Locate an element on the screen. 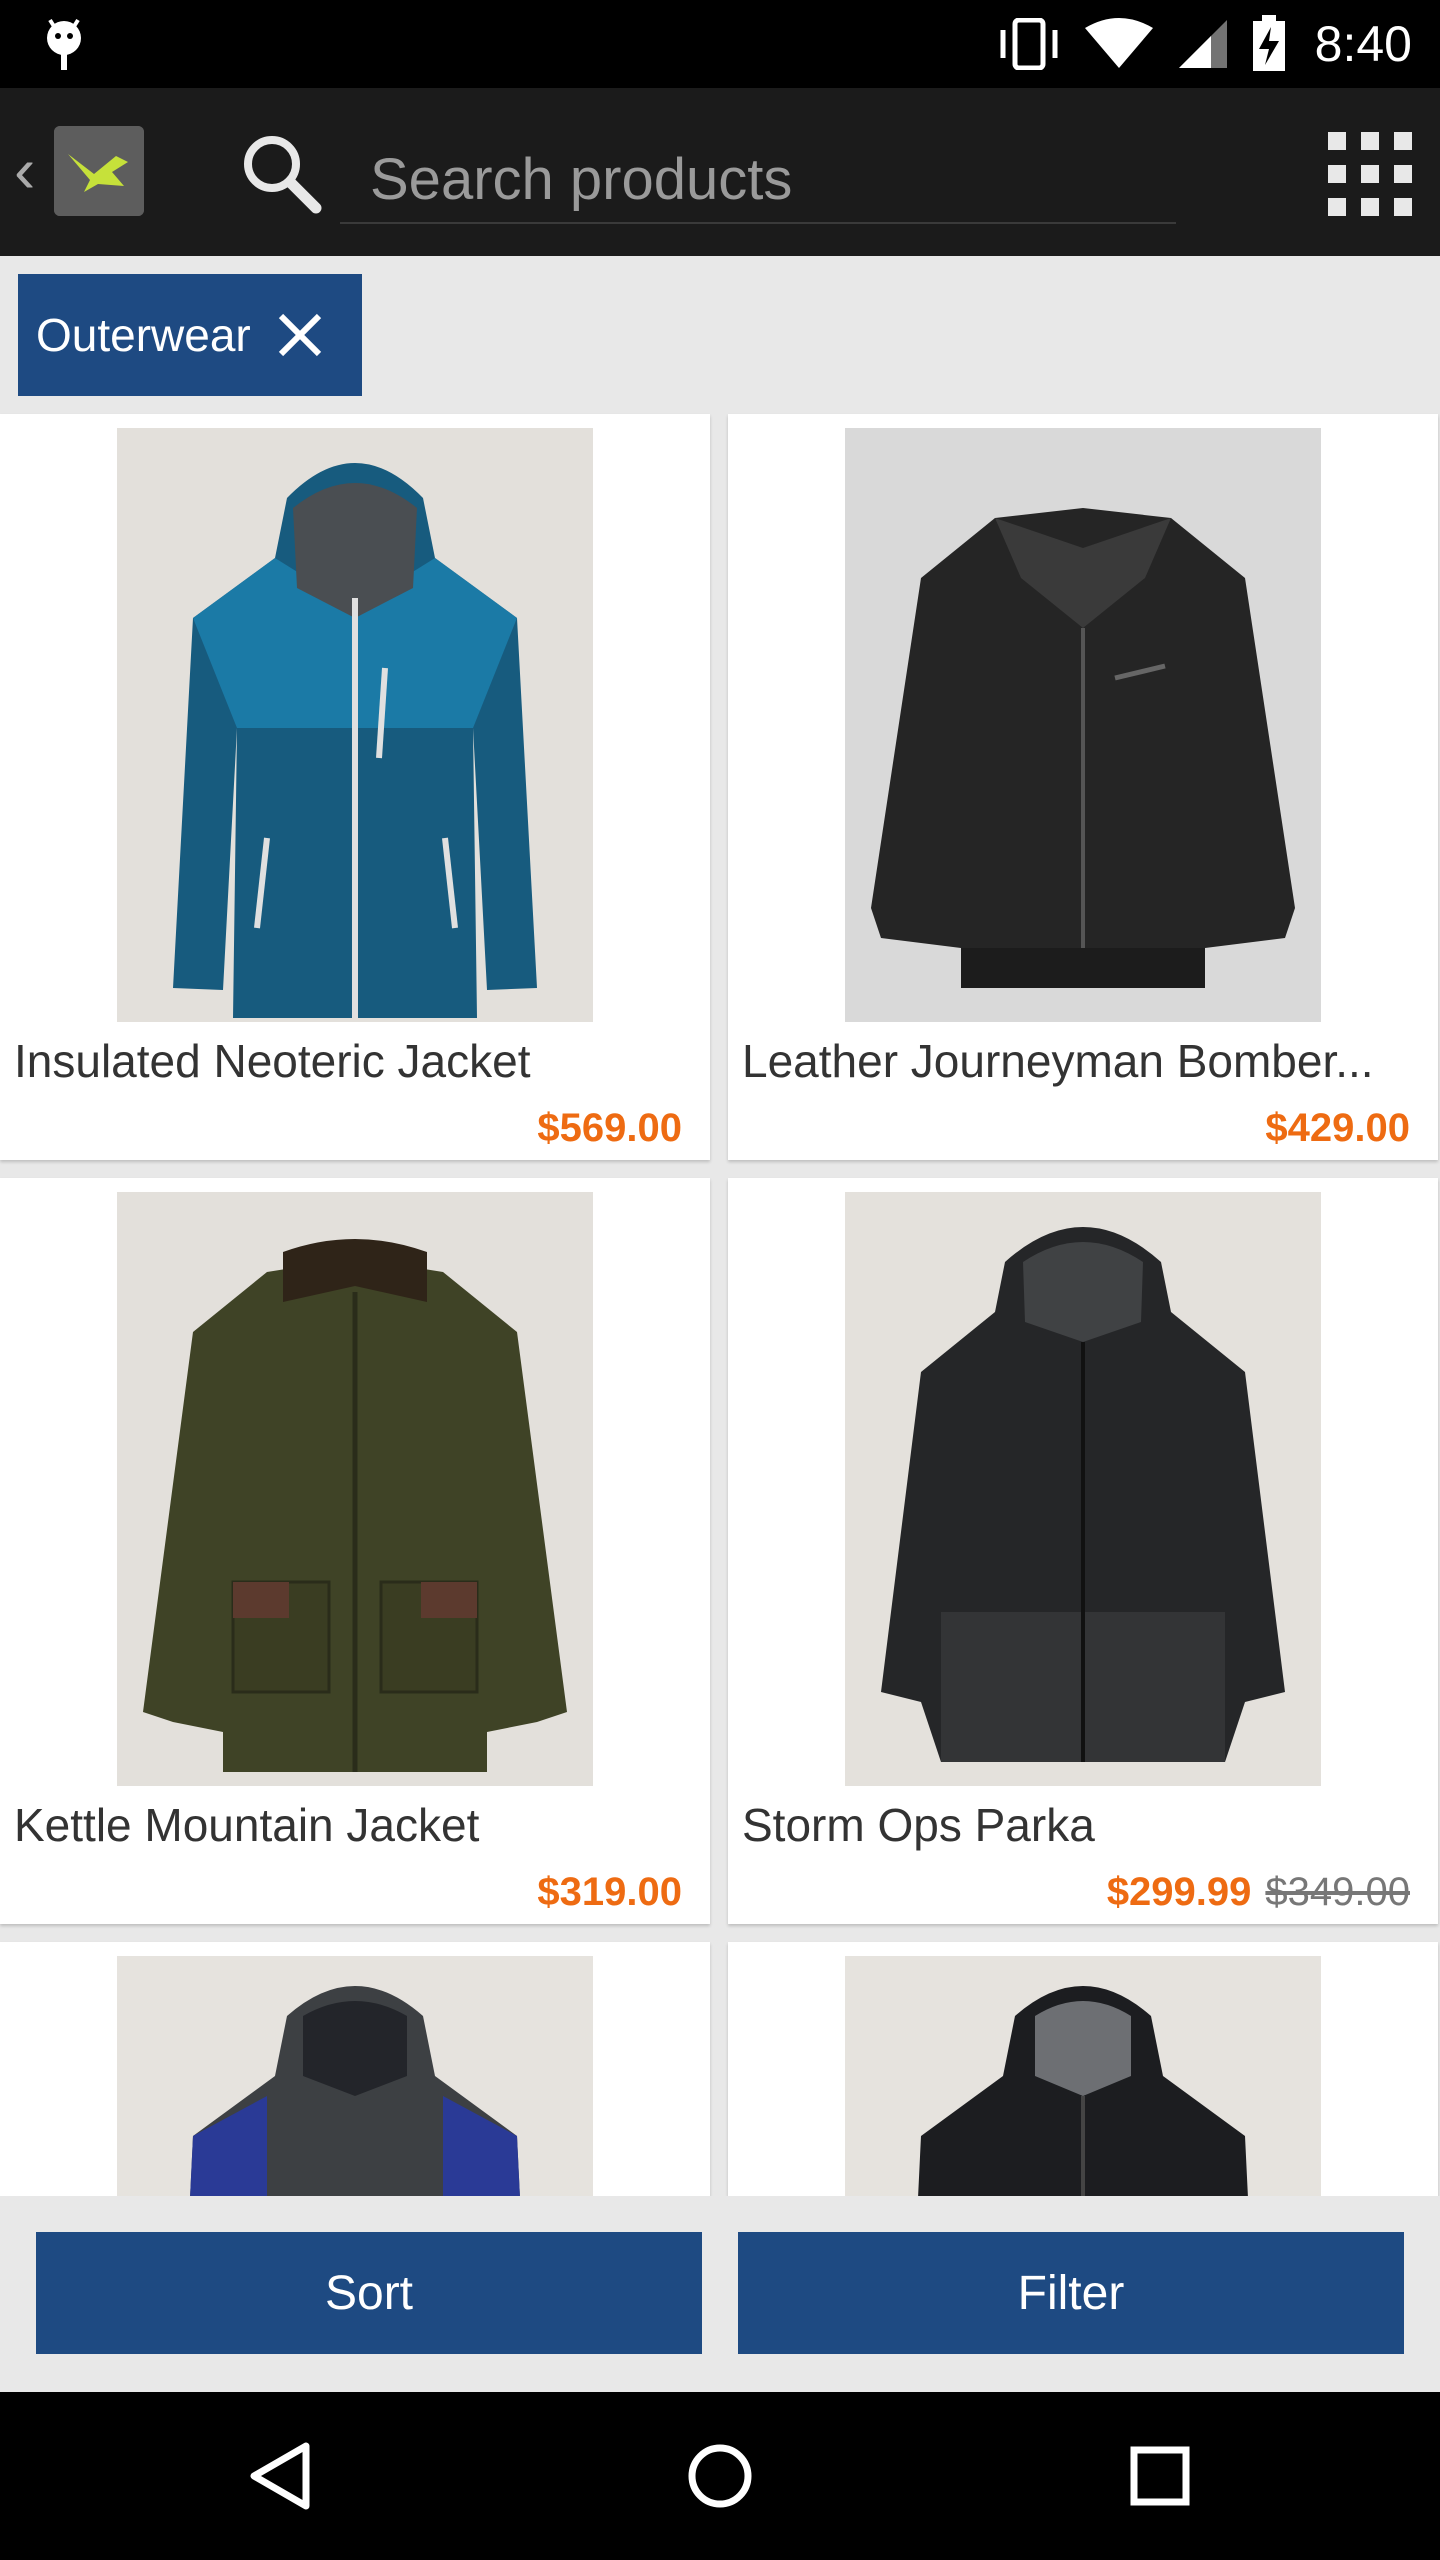 This screenshot has width=1440, height=2560. product-name: Insulated Neoteric Jacket is located at coordinates (272, 1061).